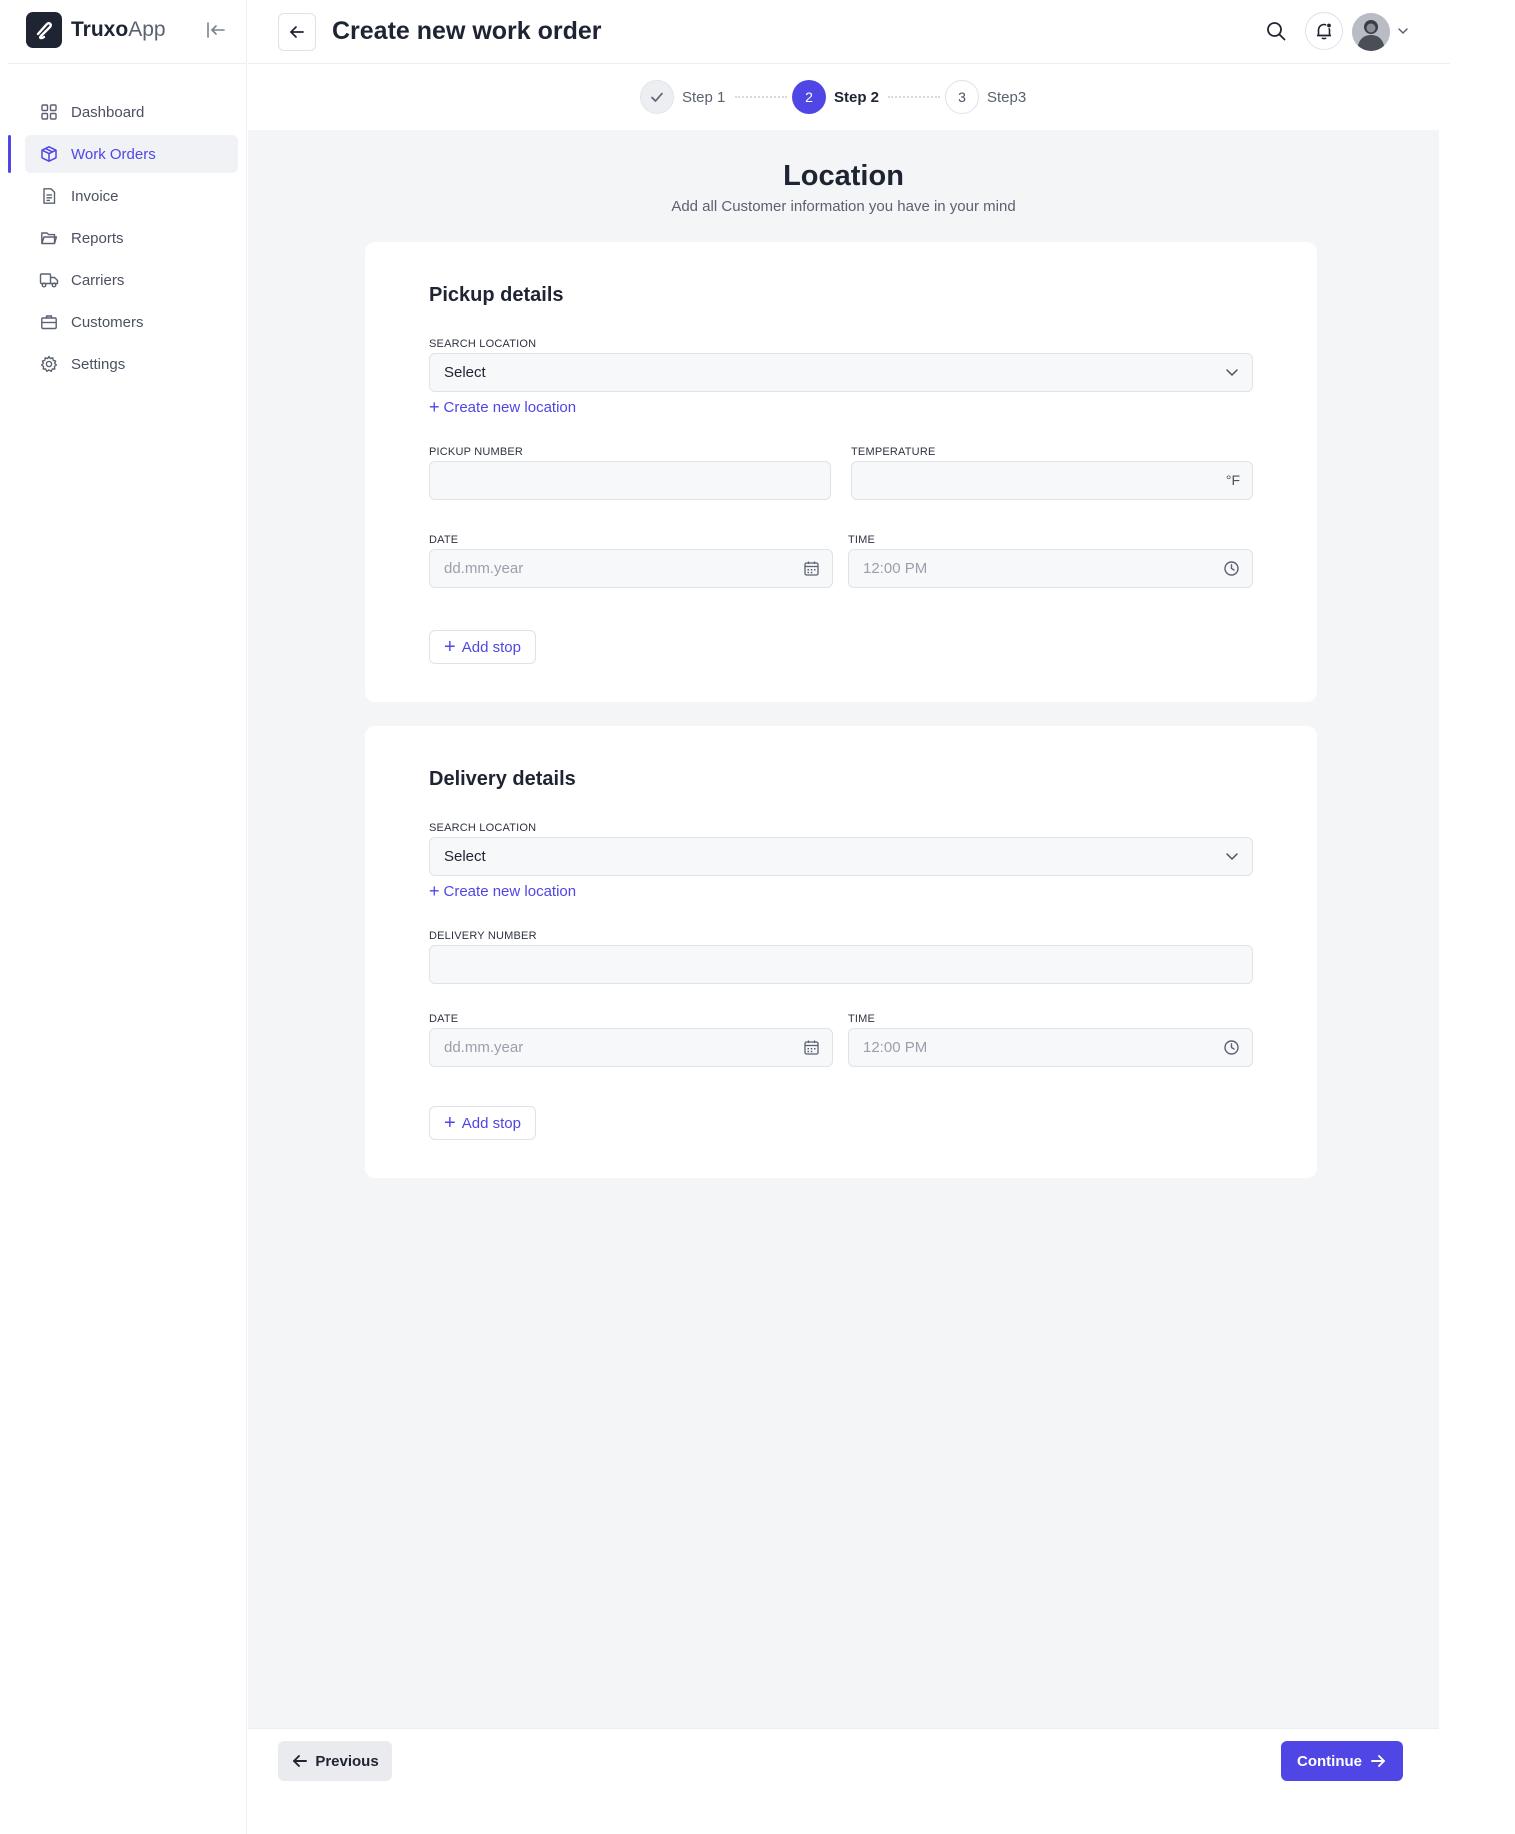  I want to click on account-menu-toggle, so click(1403, 31).